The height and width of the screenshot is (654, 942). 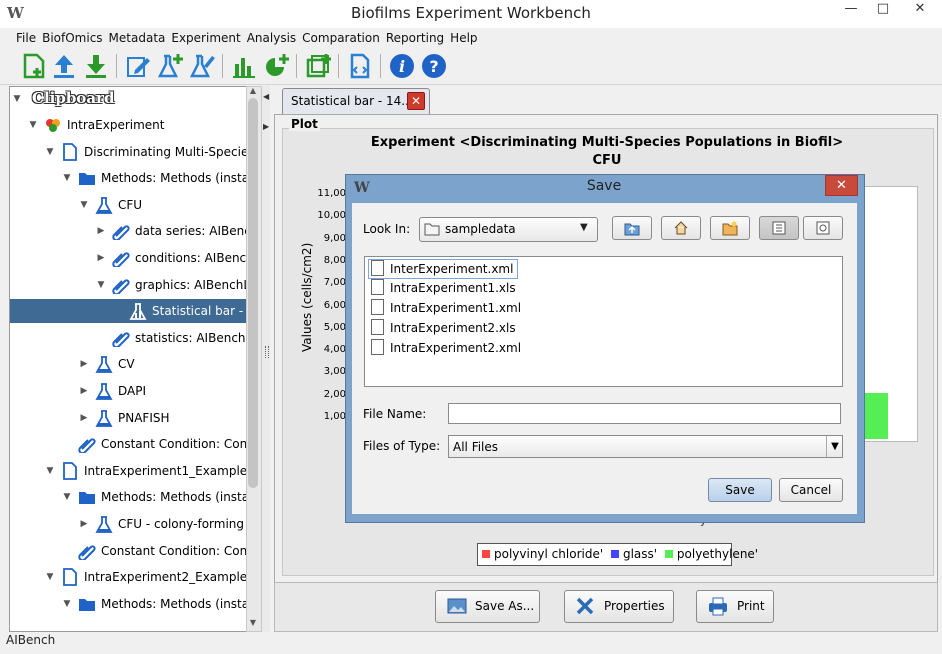 What do you see at coordinates (253, 623) in the screenshot?
I see `scroll-down-arrow-icon: ▼` at bounding box center [253, 623].